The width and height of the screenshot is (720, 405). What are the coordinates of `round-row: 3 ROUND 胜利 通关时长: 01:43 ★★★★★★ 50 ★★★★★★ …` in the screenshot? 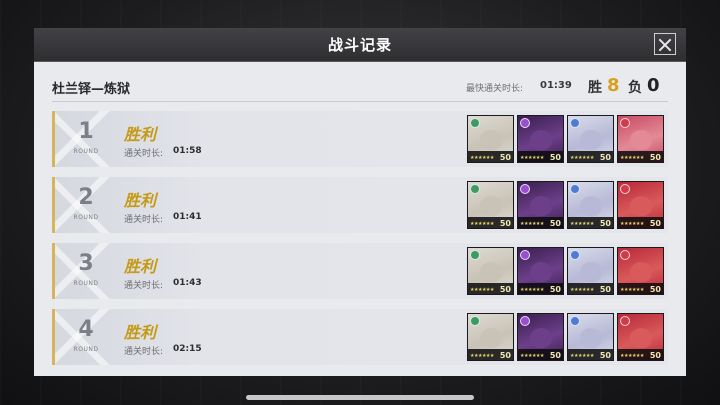 It's located at (360, 271).